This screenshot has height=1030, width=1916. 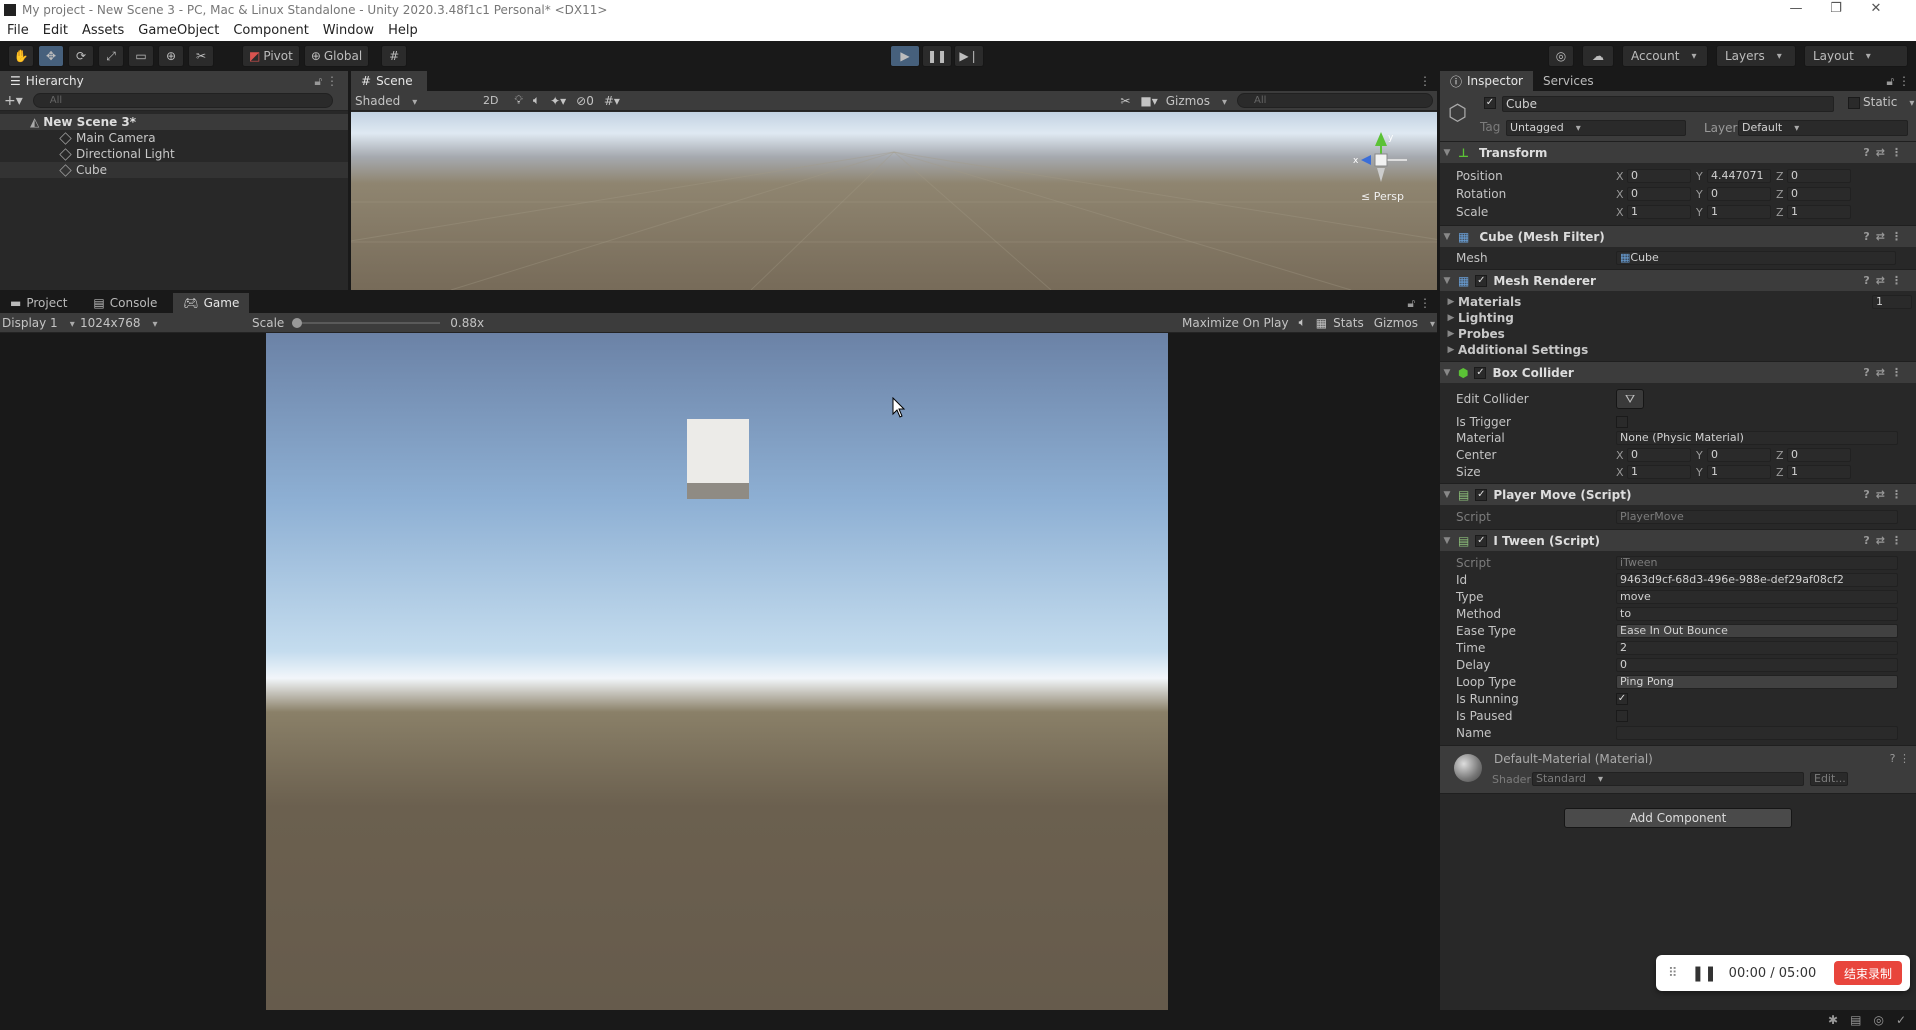 What do you see at coordinates (174, 170) in the screenshot?
I see `list-item: Cube` at bounding box center [174, 170].